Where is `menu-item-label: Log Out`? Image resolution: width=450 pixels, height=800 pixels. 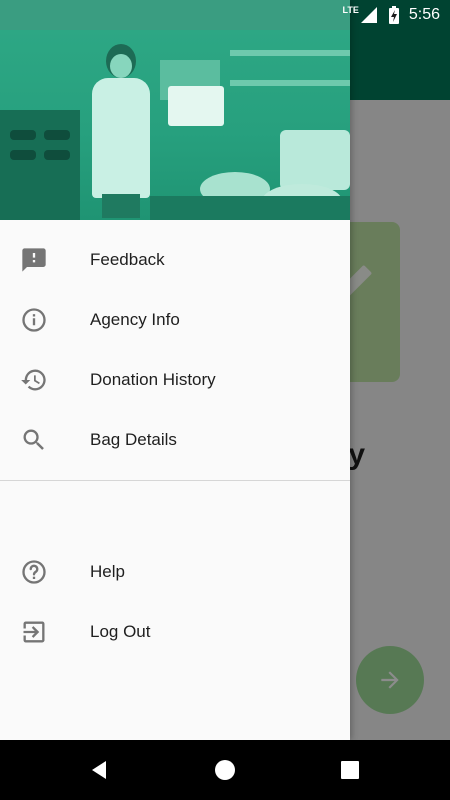 menu-item-label: Log Out is located at coordinates (120, 631).